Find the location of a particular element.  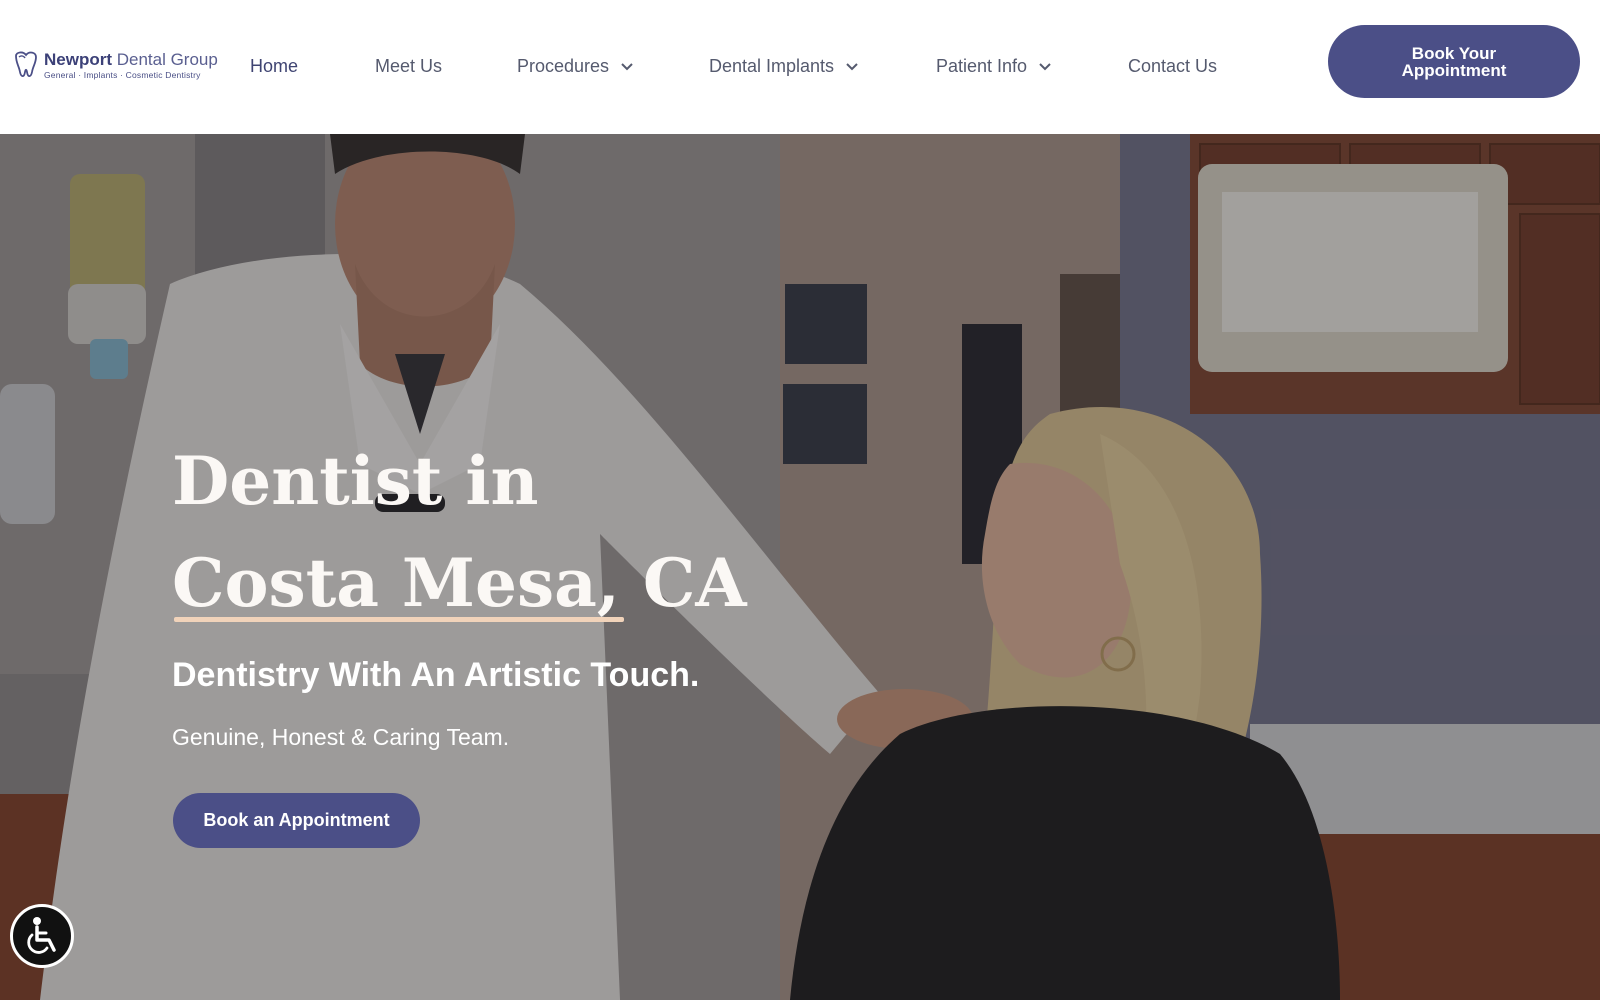

nav-contact-us: Contact Us is located at coordinates (1172, 66).